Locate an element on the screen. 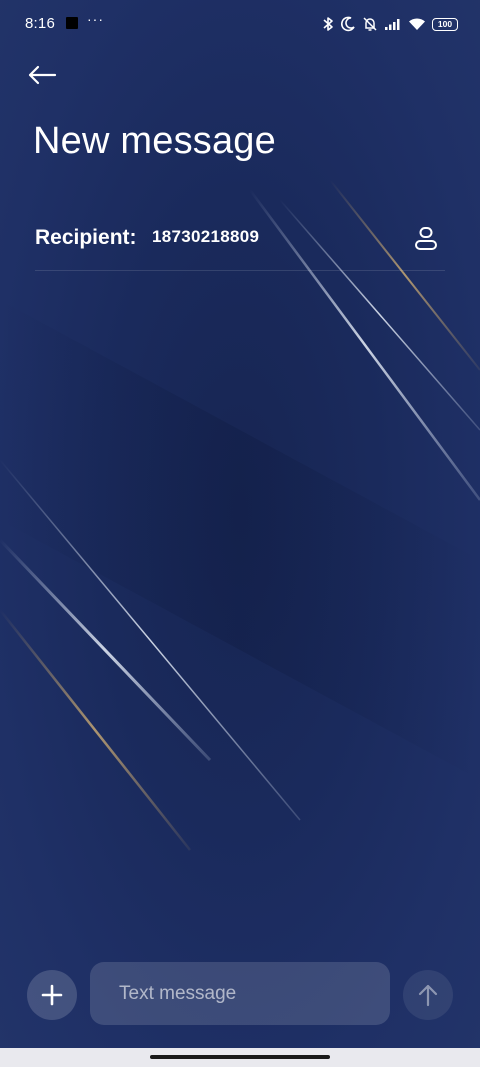  send-button is located at coordinates (428, 995).